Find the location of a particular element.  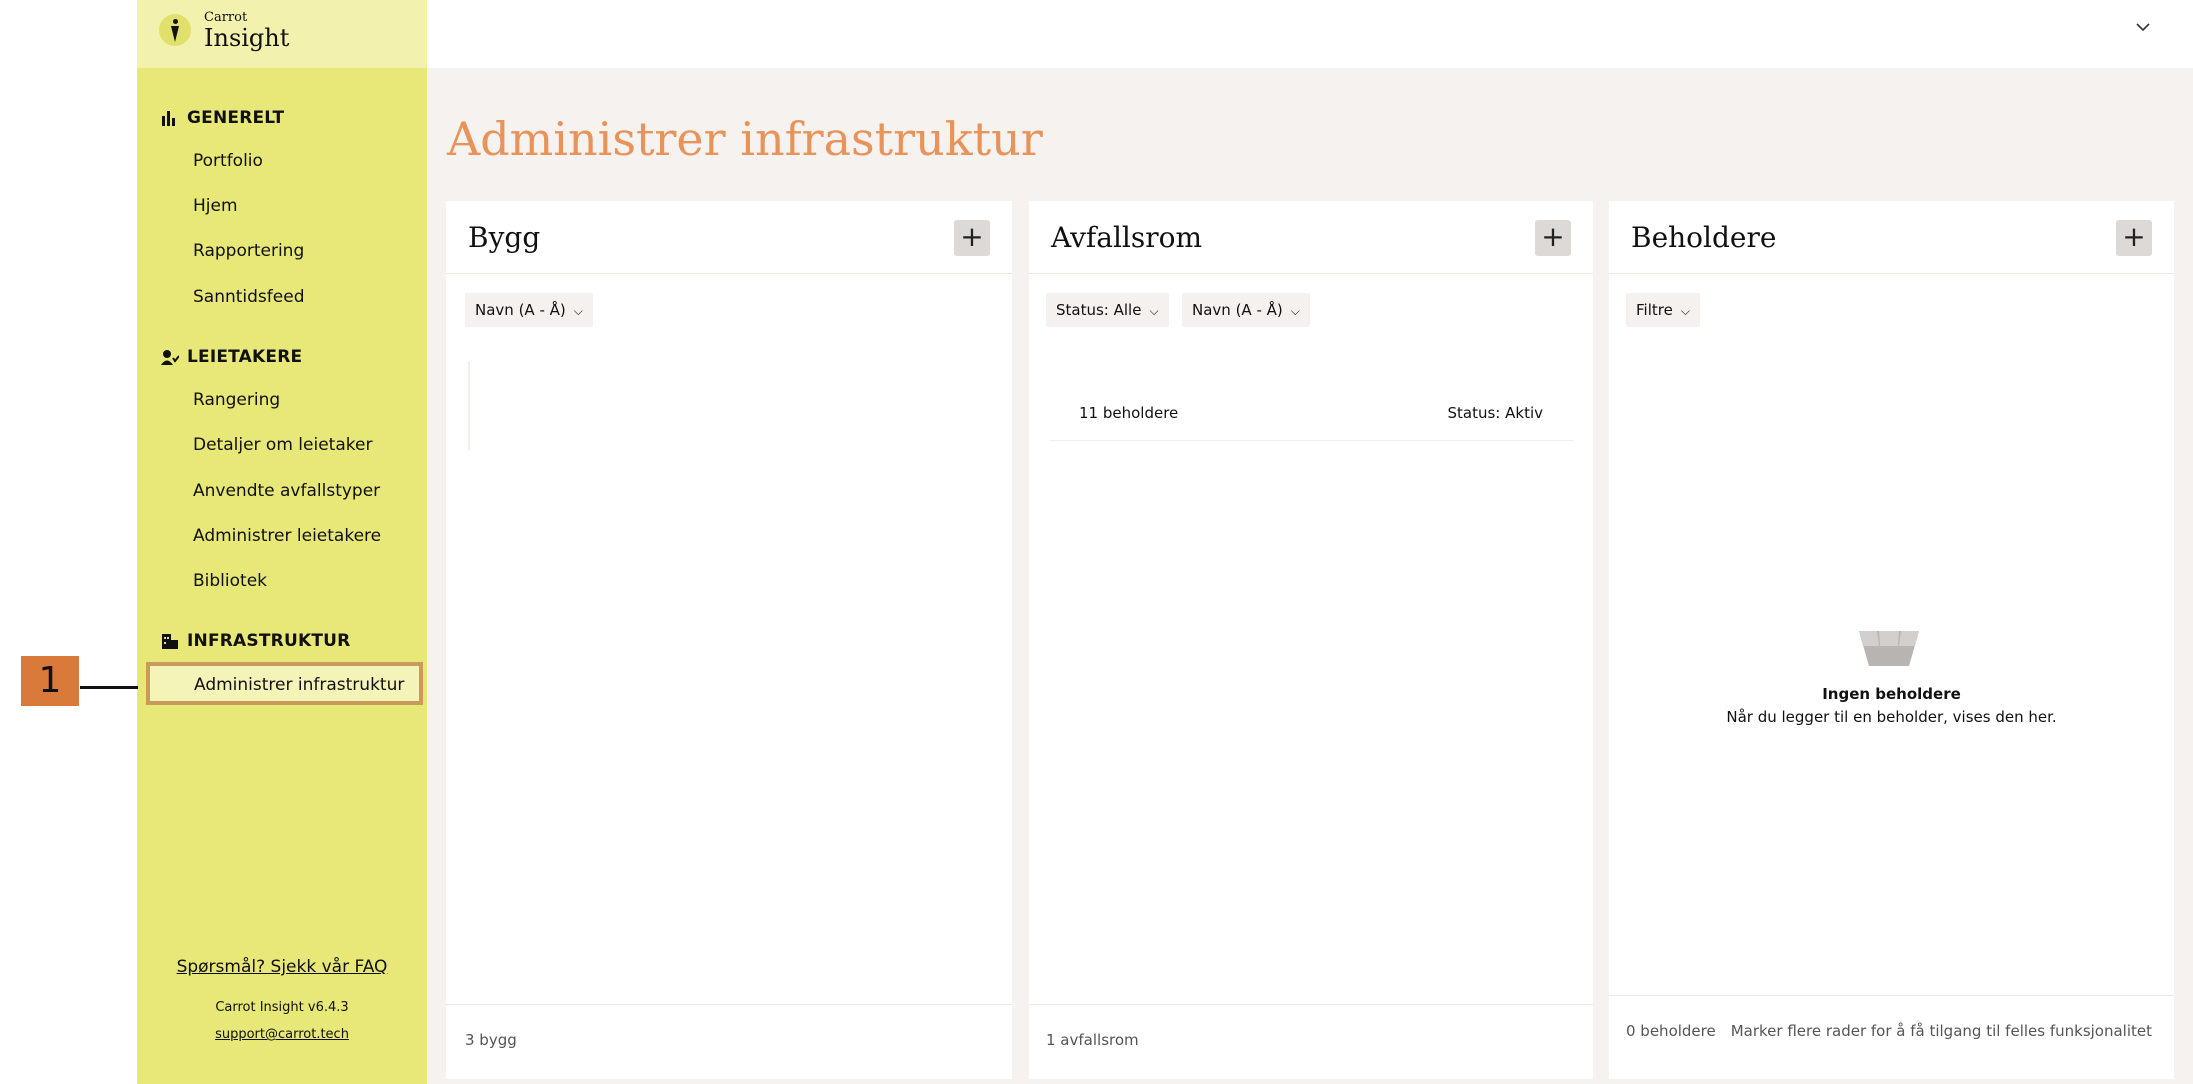

logo-small-text: Carrot is located at coordinates (226, 17).